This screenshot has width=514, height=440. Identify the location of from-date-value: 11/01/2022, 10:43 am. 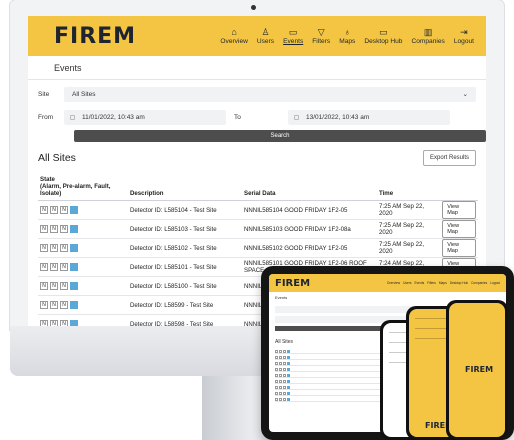
(113, 117).